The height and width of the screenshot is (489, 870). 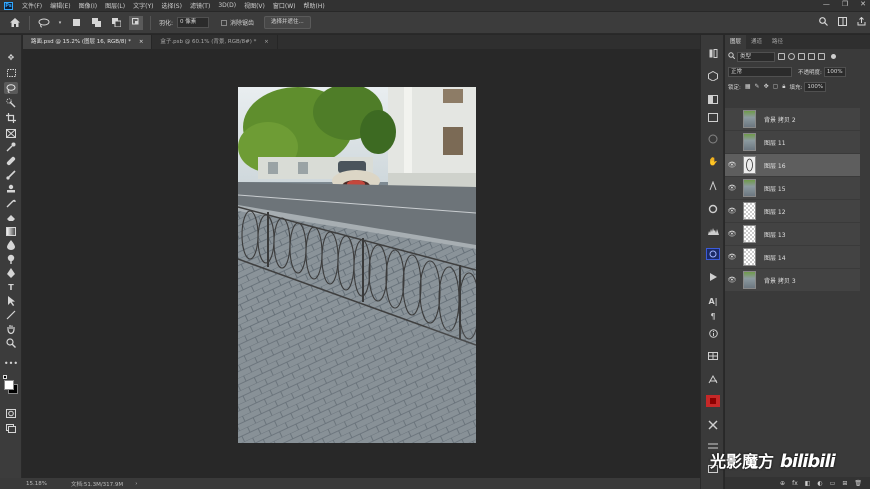 I want to click on link-layers-icon: ⊕, so click(x=782, y=483).